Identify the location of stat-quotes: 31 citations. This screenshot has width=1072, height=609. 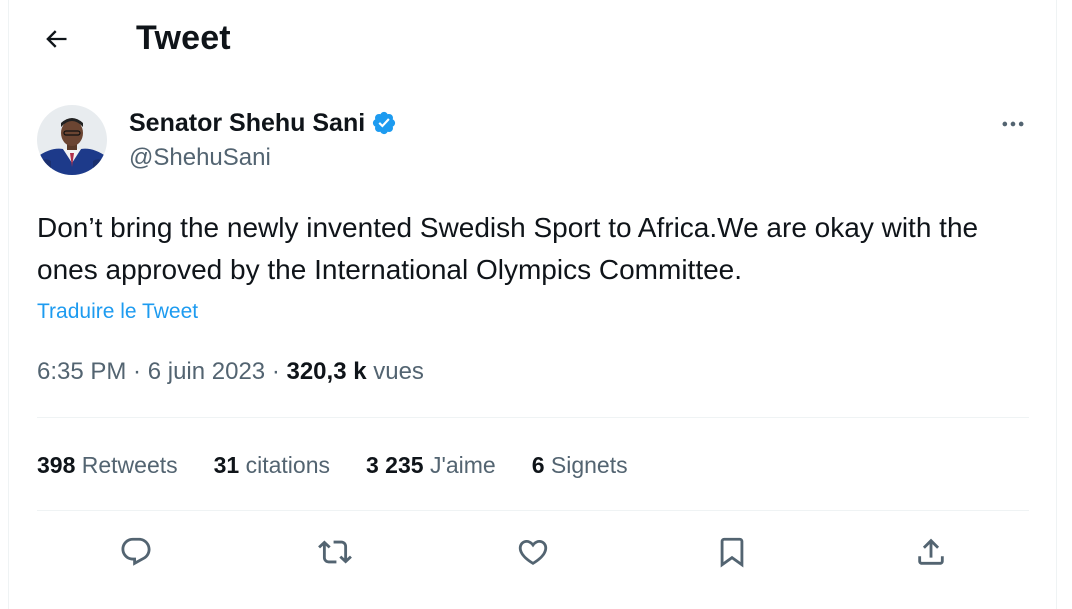
(272, 465).